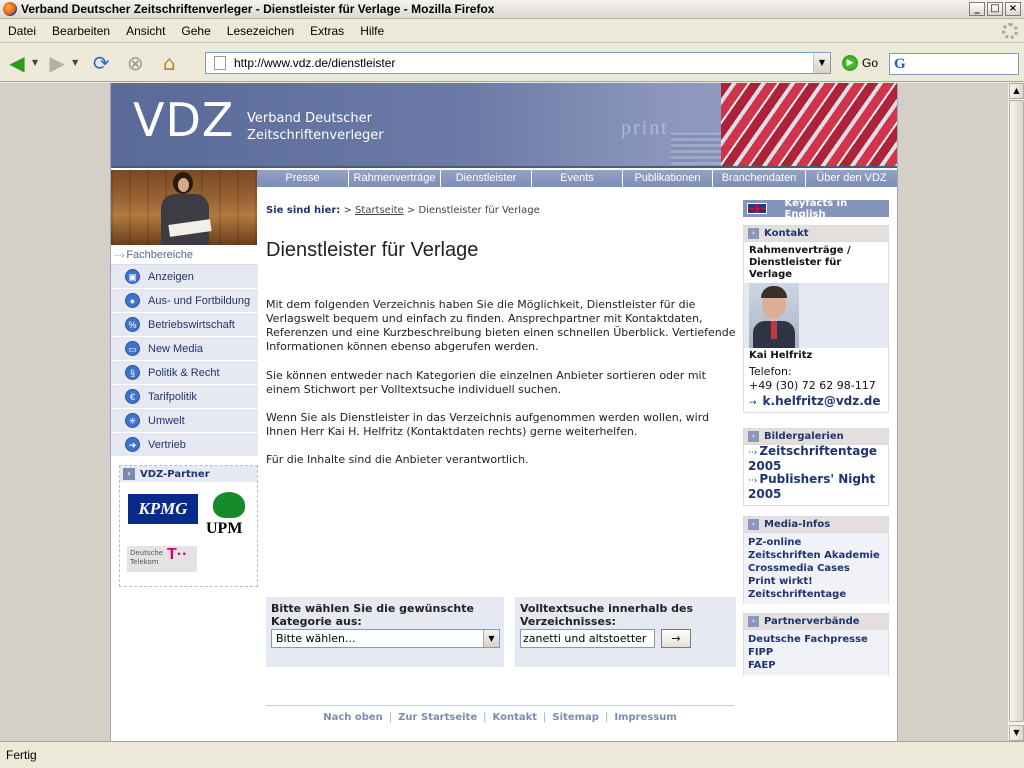 The image size is (1024, 768). Describe the element at coordinates (676, 638) in the screenshot. I see `fulltext-search-button: →` at that location.